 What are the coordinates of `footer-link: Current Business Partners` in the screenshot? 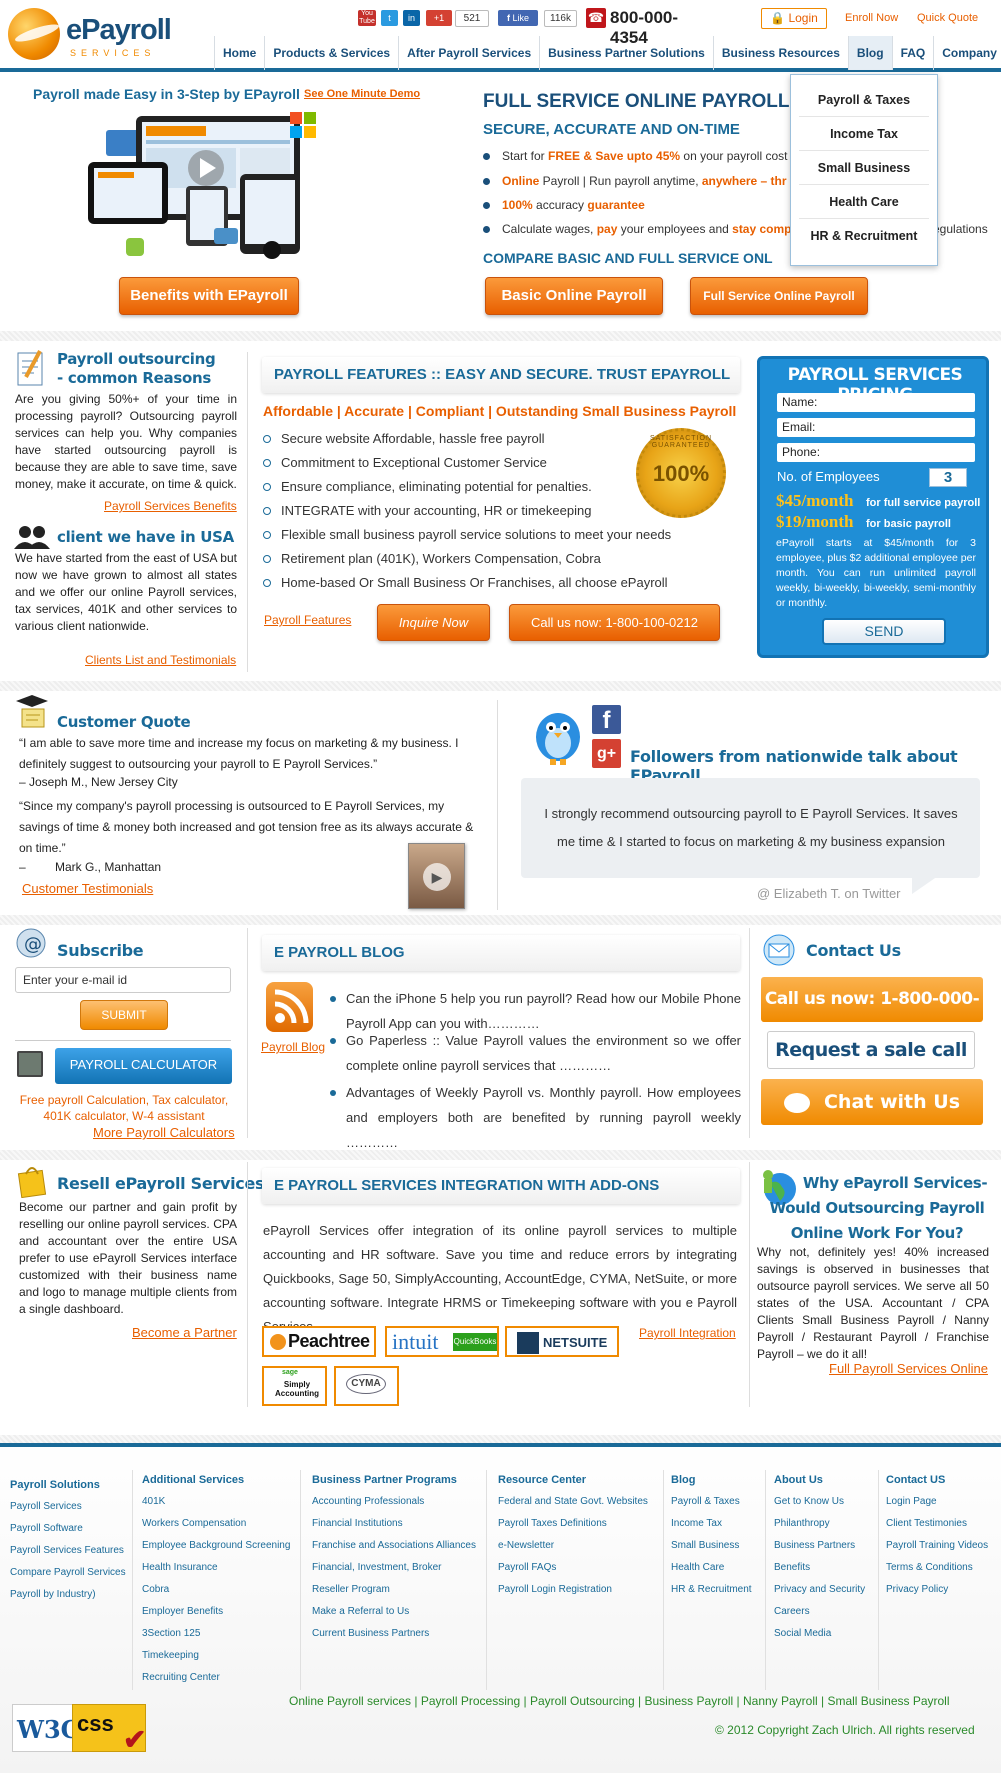 It's located at (394, 1639).